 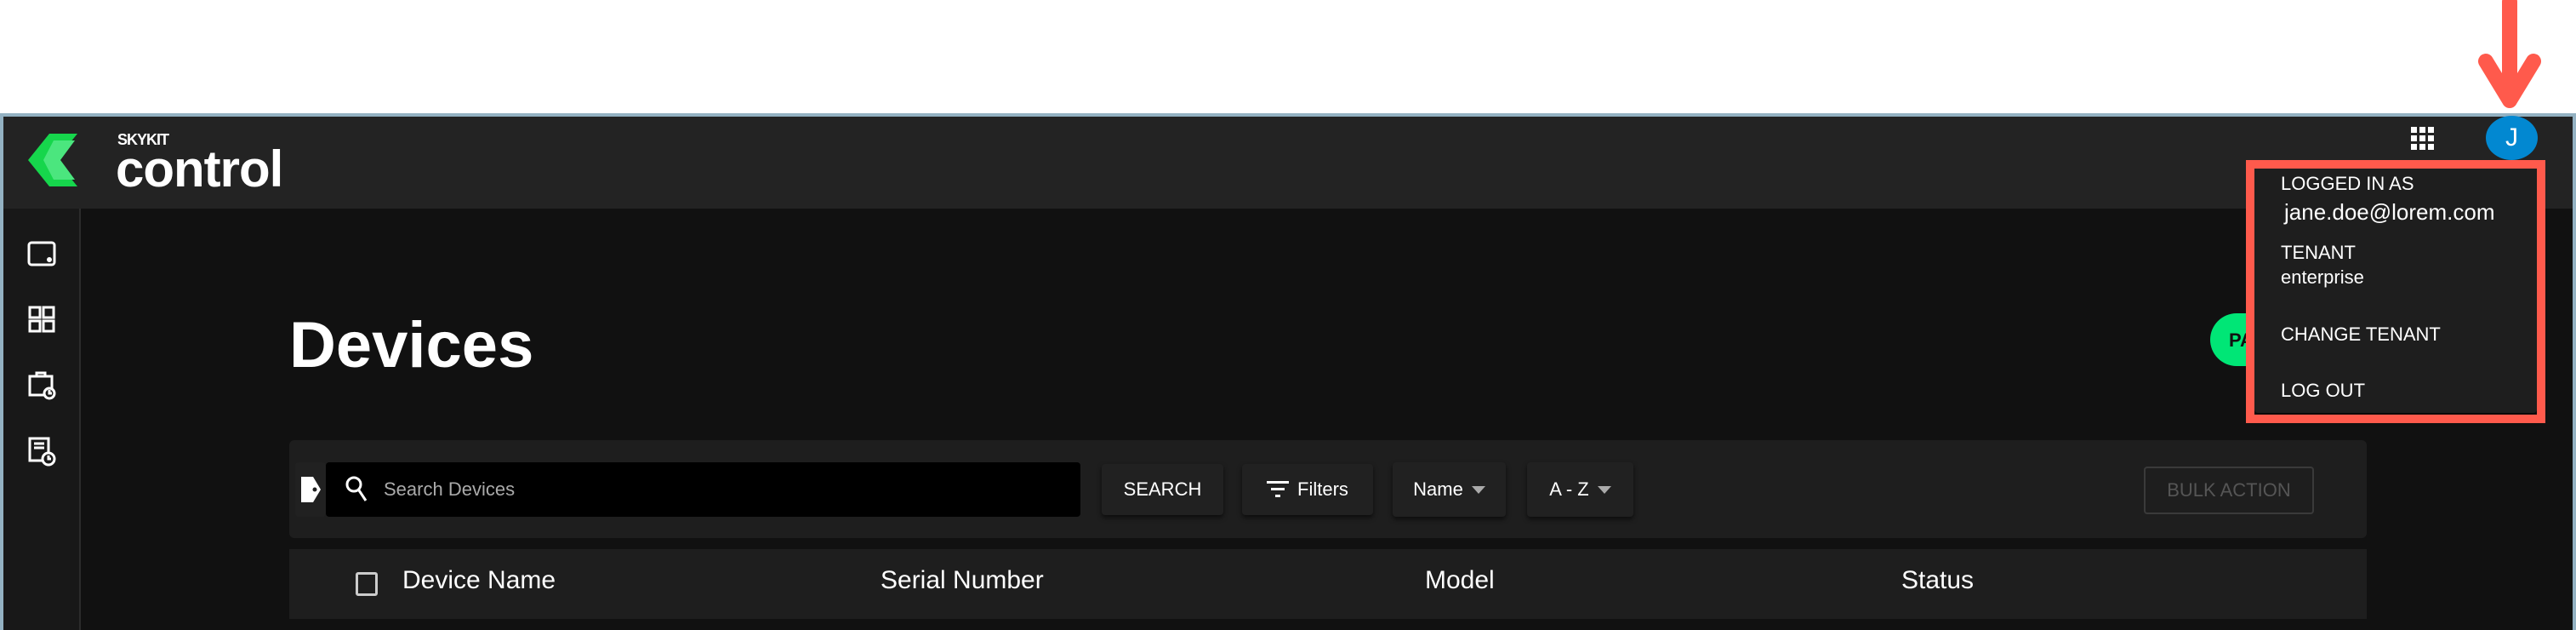 I want to click on sort-field-select: Name, so click(x=1449, y=489).